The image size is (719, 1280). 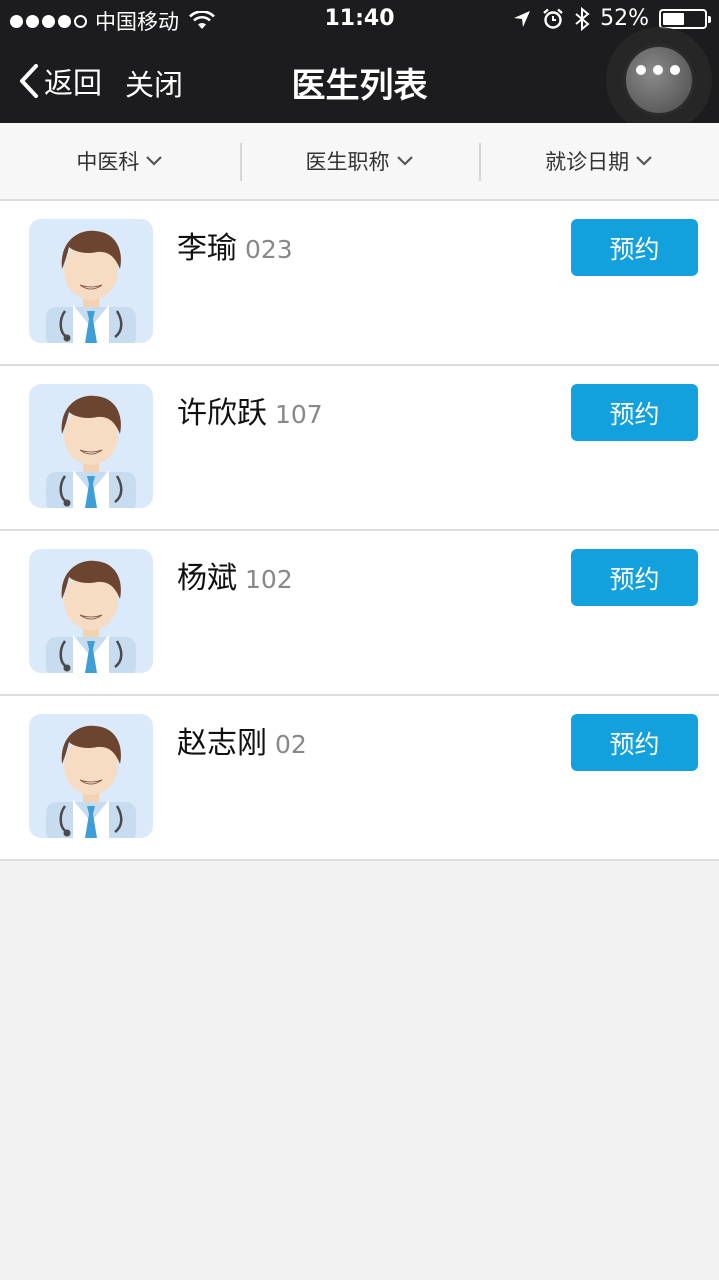 What do you see at coordinates (587, 162) in the screenshot?
I see `filter-label: 就诊日期` at bounding box center [587, 162].